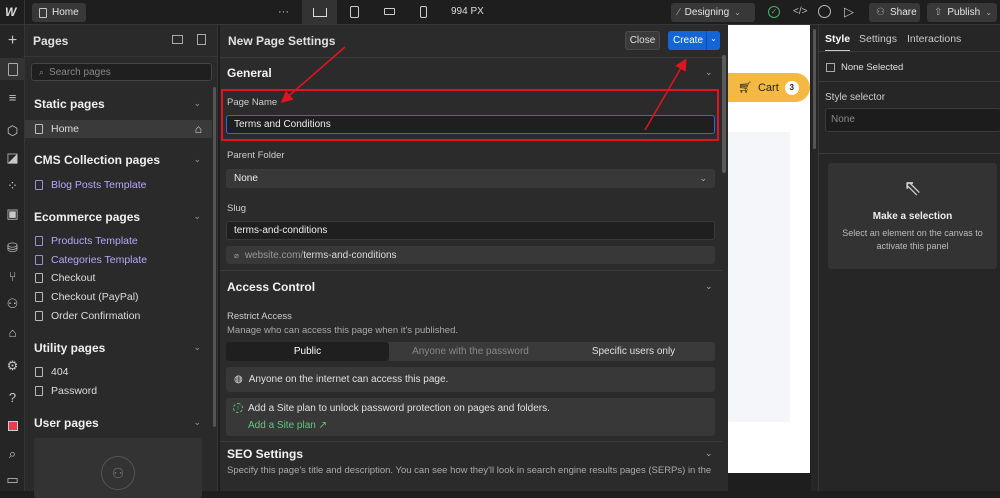 The image size is (1000, 498). What do you see at coordinates (665, 94) in the screenshot?
I see `annotation-arrow-create` at bounding box center [665, 94].